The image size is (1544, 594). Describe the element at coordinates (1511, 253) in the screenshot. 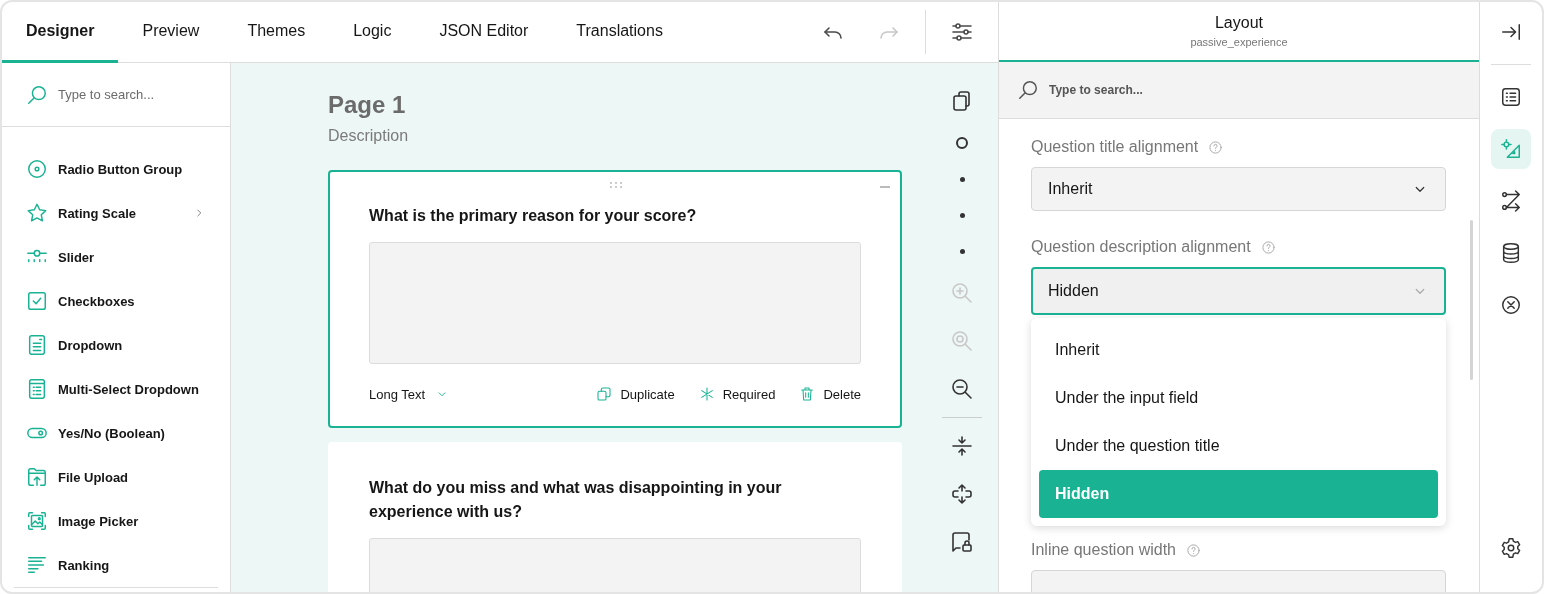

I see `database-icon` at that location.